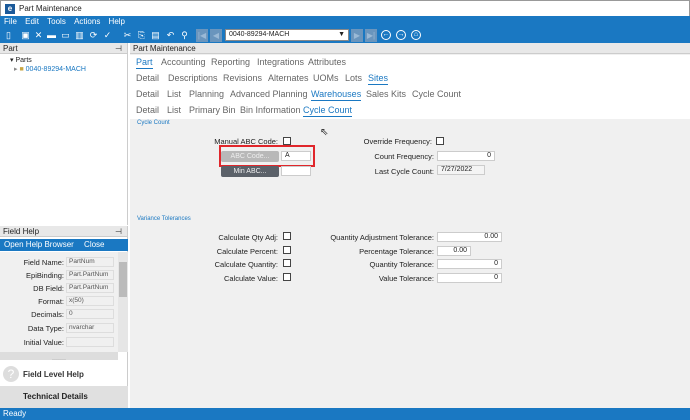 This screenshot has width=690, height=420. Describe the element at coordinates (90, 328) in the screenshot. I see `row-value: nvarchar` at that location.